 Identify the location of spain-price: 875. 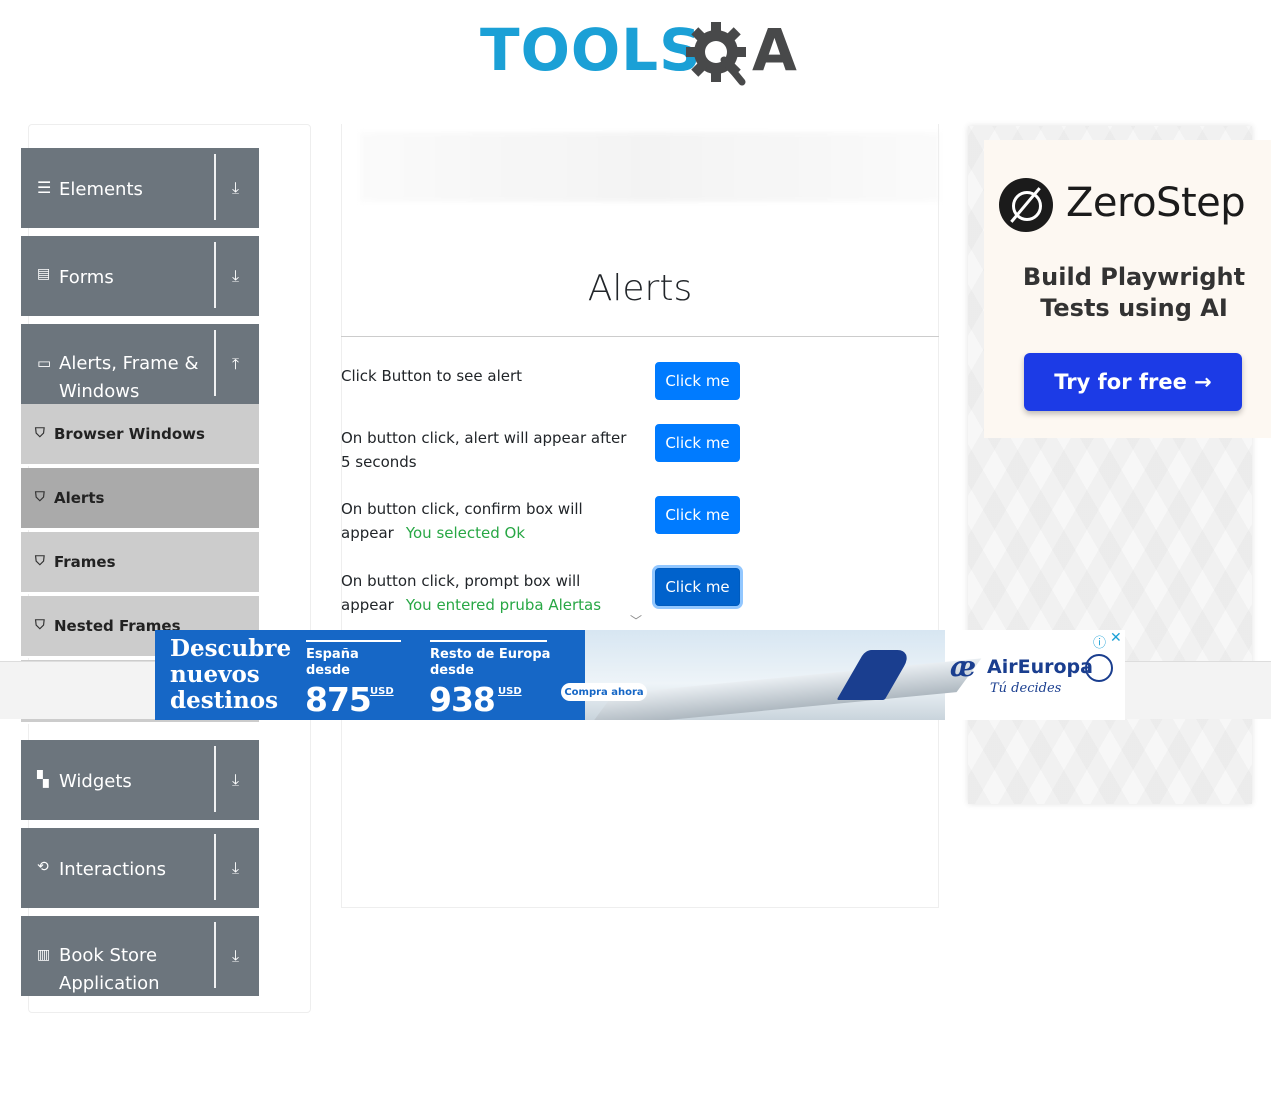
(338, 699).